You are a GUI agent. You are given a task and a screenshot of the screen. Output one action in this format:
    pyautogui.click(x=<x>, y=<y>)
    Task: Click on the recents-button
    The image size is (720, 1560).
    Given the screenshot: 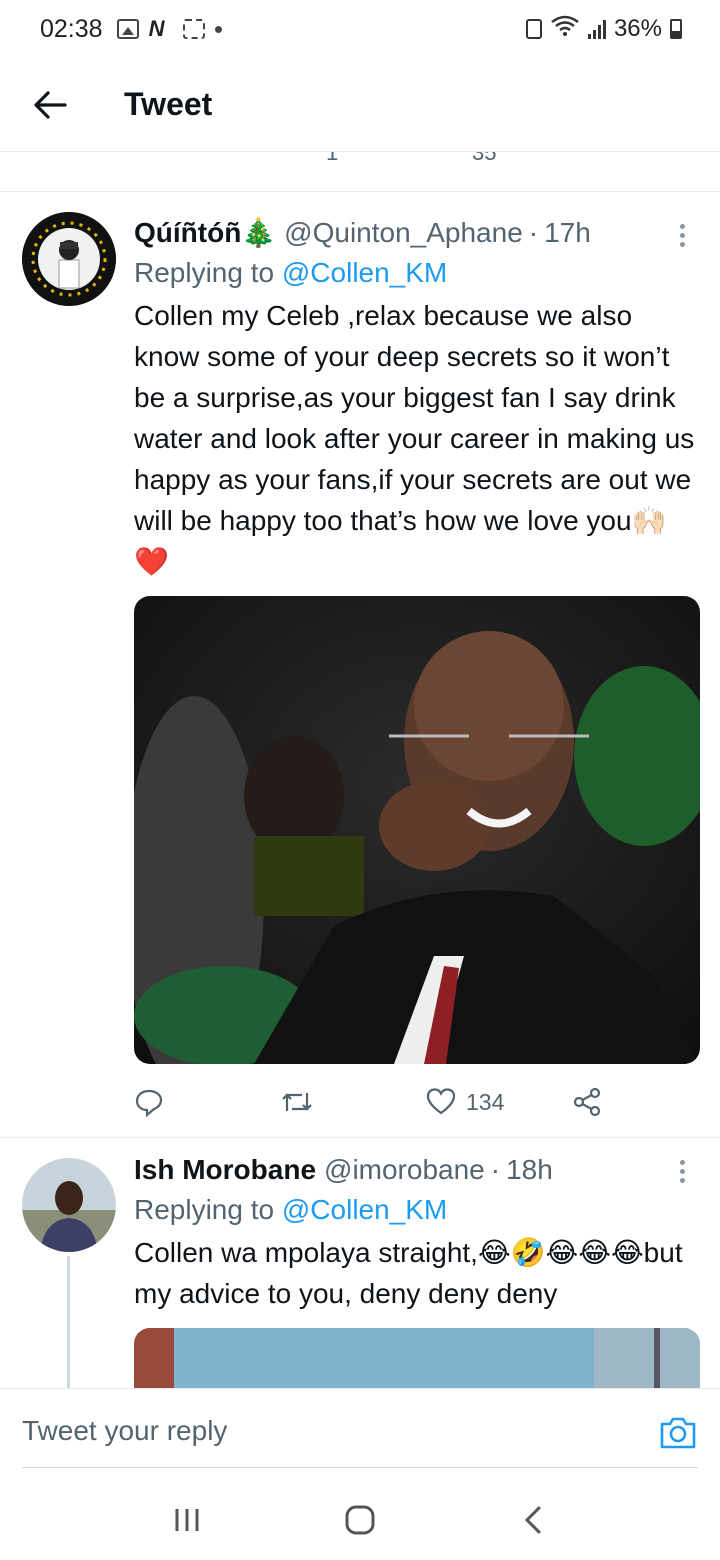 What is the action you would take?
    pyautogui.click(x=187, y=1520)
    